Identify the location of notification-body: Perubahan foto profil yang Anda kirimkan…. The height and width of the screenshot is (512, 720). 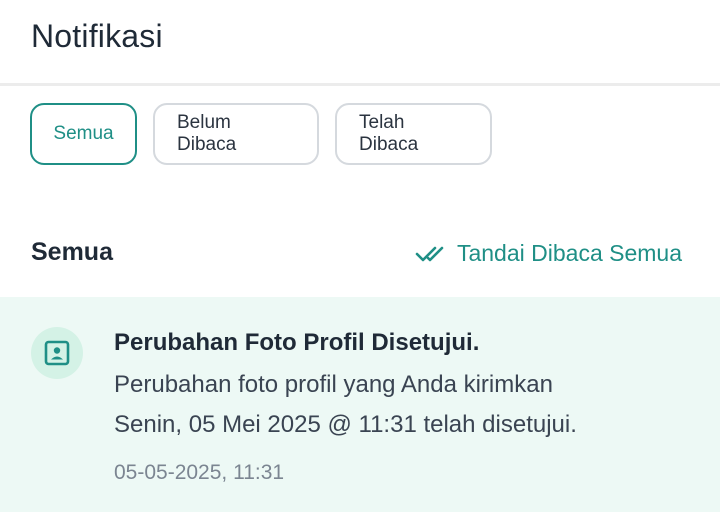
(404, 405).